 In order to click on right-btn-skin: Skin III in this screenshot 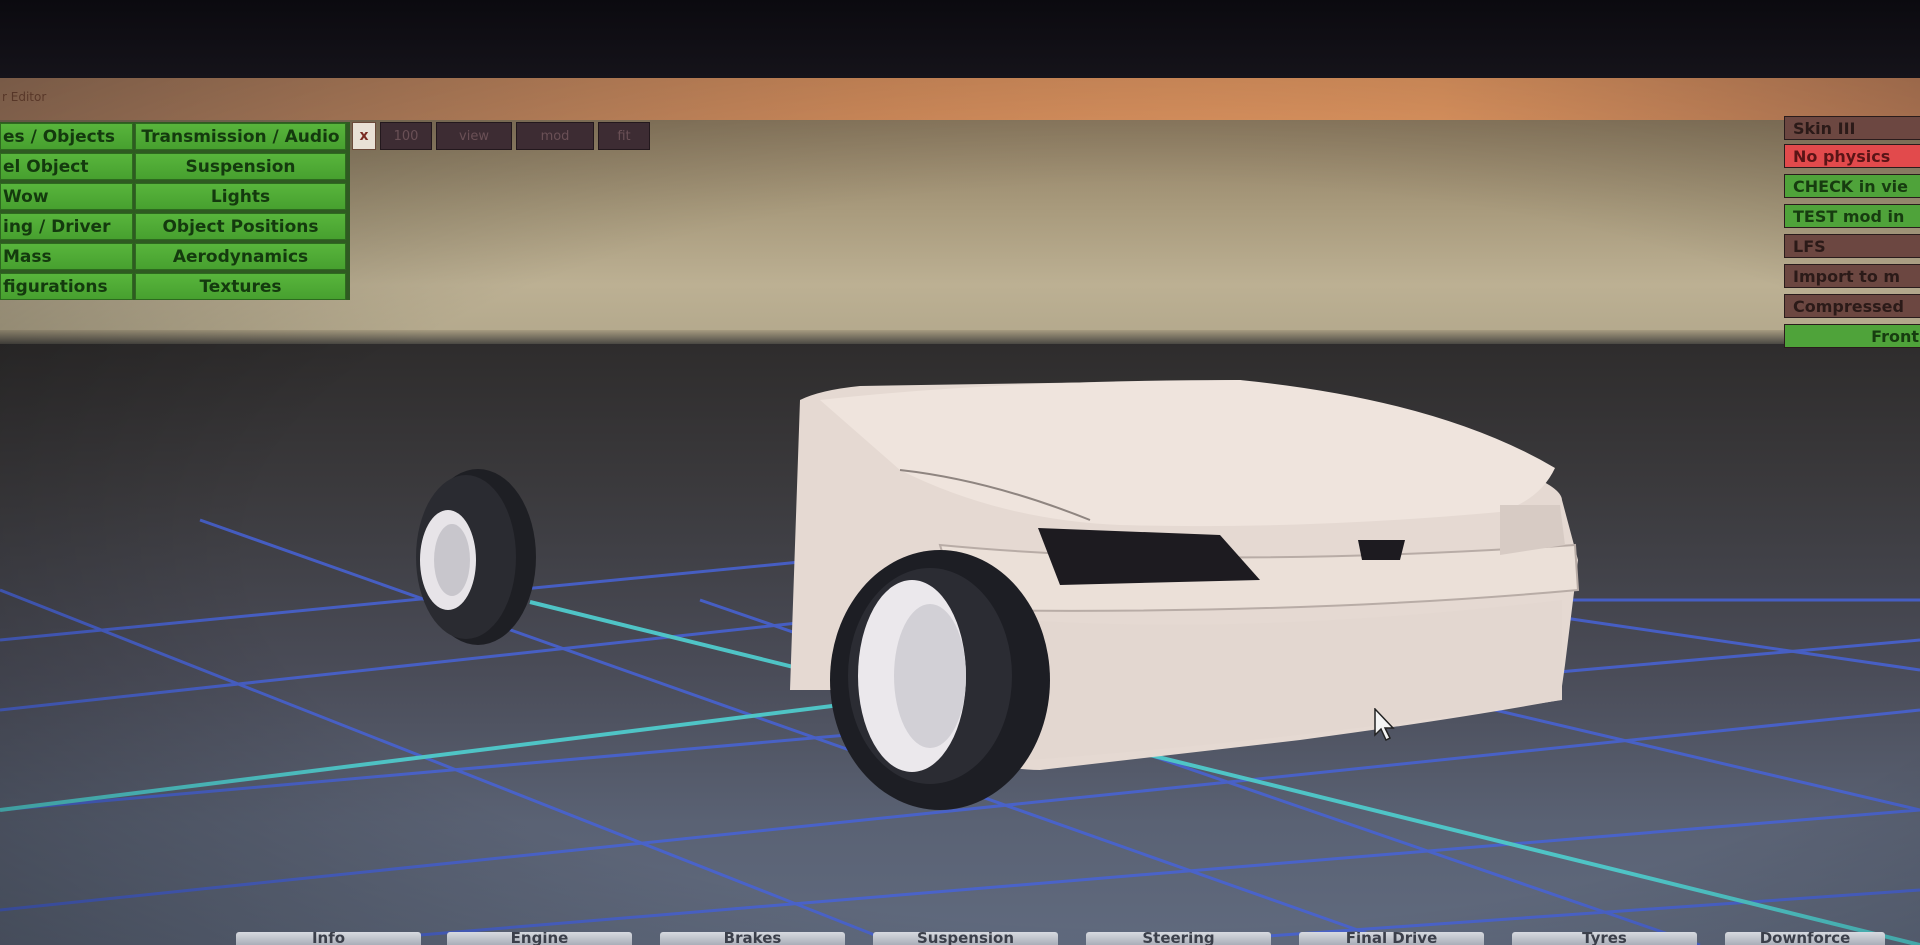, I will do `click(1852, 128)`.